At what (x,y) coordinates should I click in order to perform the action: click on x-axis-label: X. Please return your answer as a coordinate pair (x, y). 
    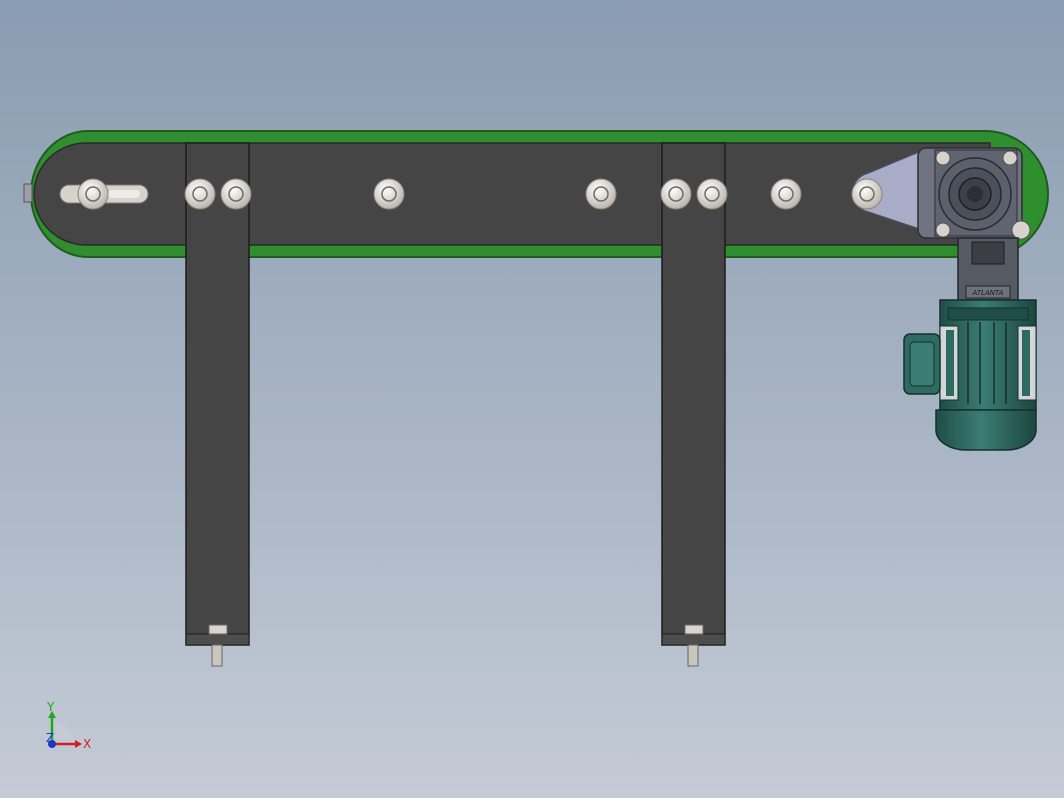
    Looking at the image, I should click on (87, 744).